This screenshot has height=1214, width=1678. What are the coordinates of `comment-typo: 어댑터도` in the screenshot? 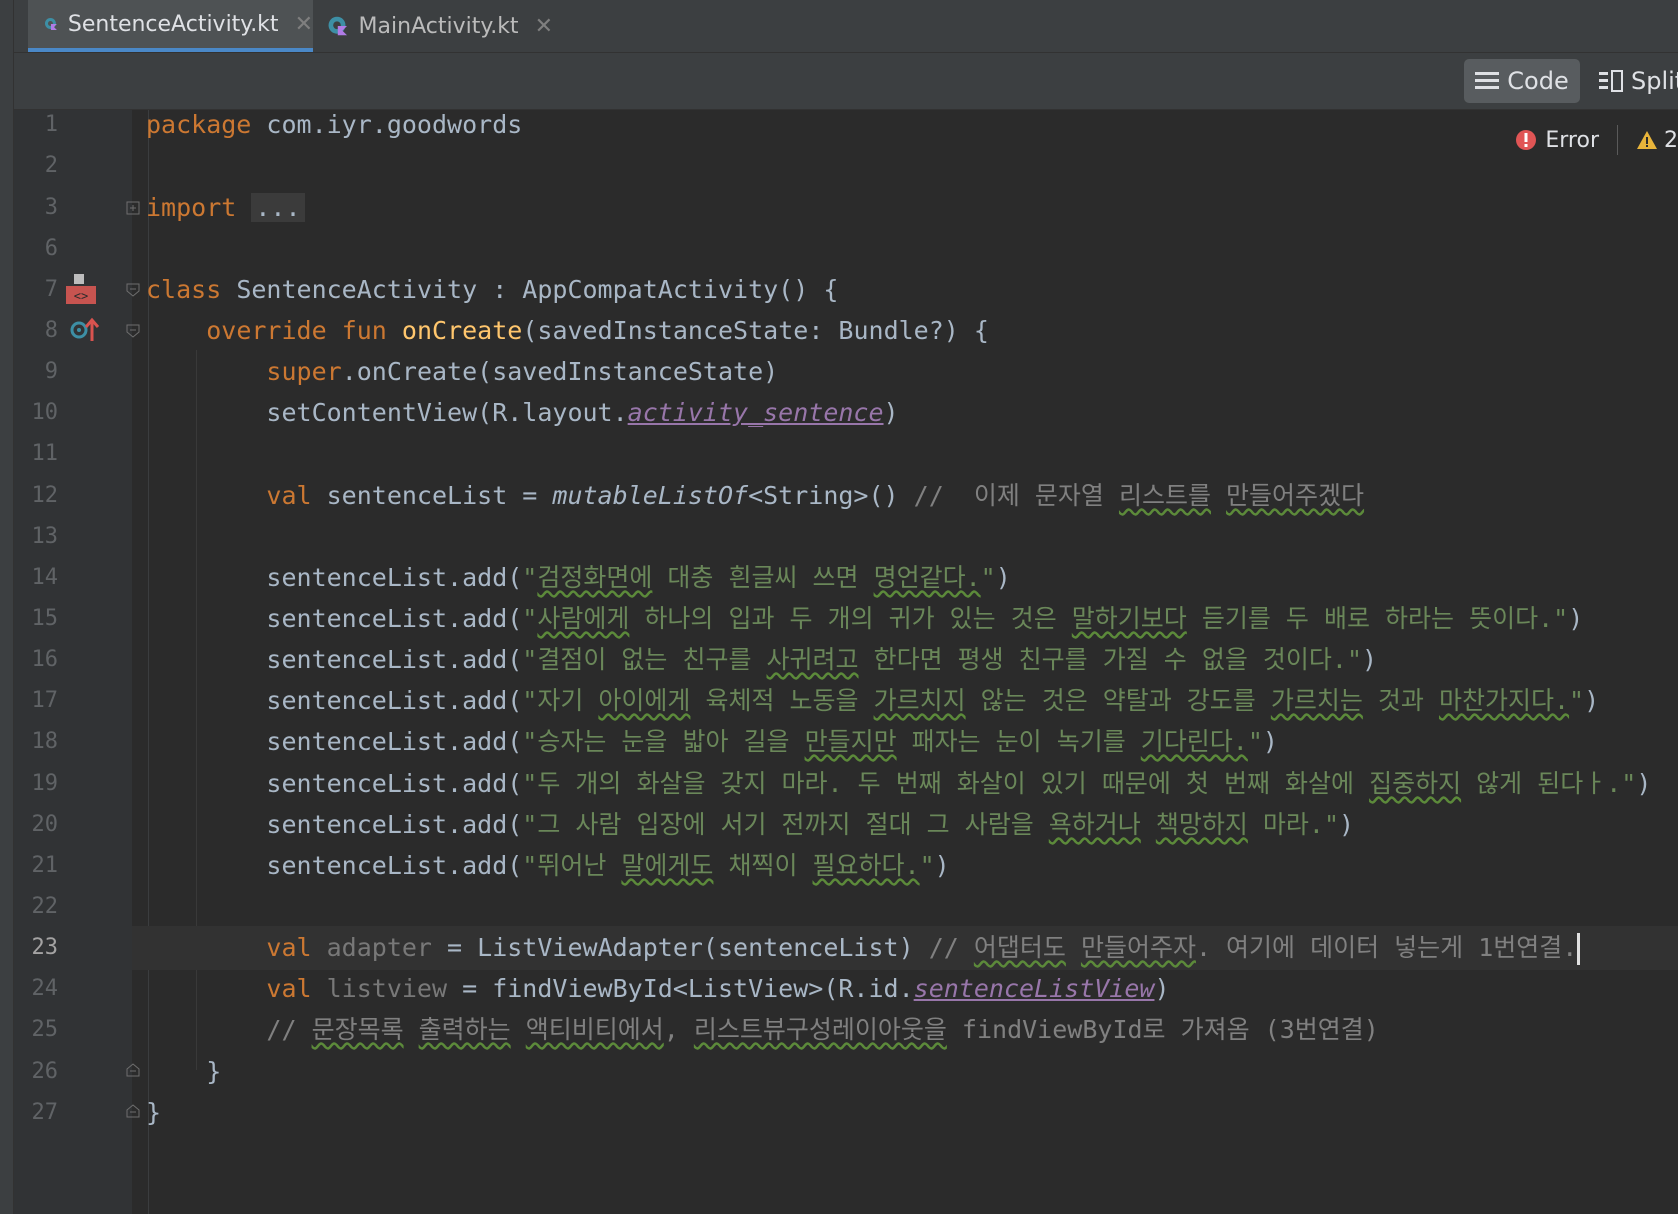 It's located at (1019, 947).